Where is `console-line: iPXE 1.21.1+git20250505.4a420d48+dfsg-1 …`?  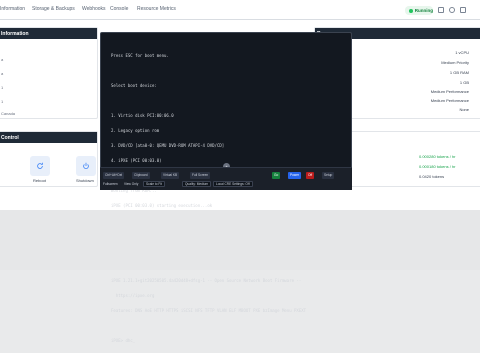
console-line: iPXE 1.21.1+git20250505.4a420d48+dfsg-1 … is located at coordinates (206, 280).